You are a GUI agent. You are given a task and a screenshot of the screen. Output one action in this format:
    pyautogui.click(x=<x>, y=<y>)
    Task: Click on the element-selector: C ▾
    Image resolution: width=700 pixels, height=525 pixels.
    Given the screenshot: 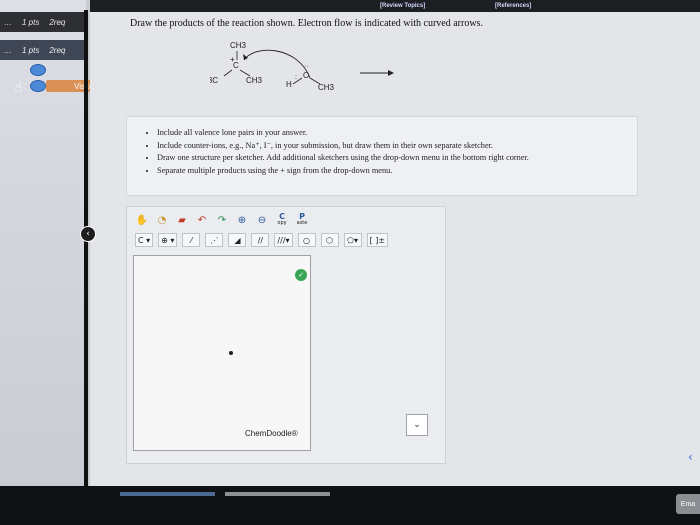 What is the action you would take?
    pyautogui.click(x=144, y=240)
    